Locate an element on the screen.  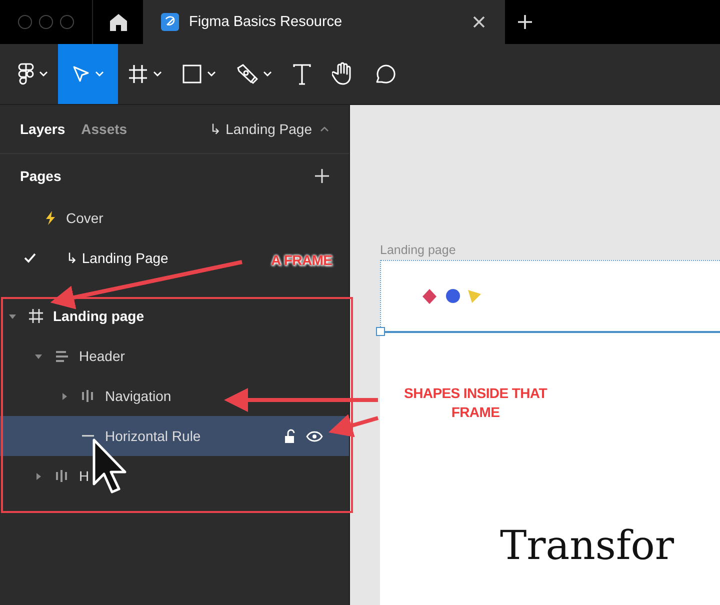
panel-tab: Layers is located at coordinates (43, 129).